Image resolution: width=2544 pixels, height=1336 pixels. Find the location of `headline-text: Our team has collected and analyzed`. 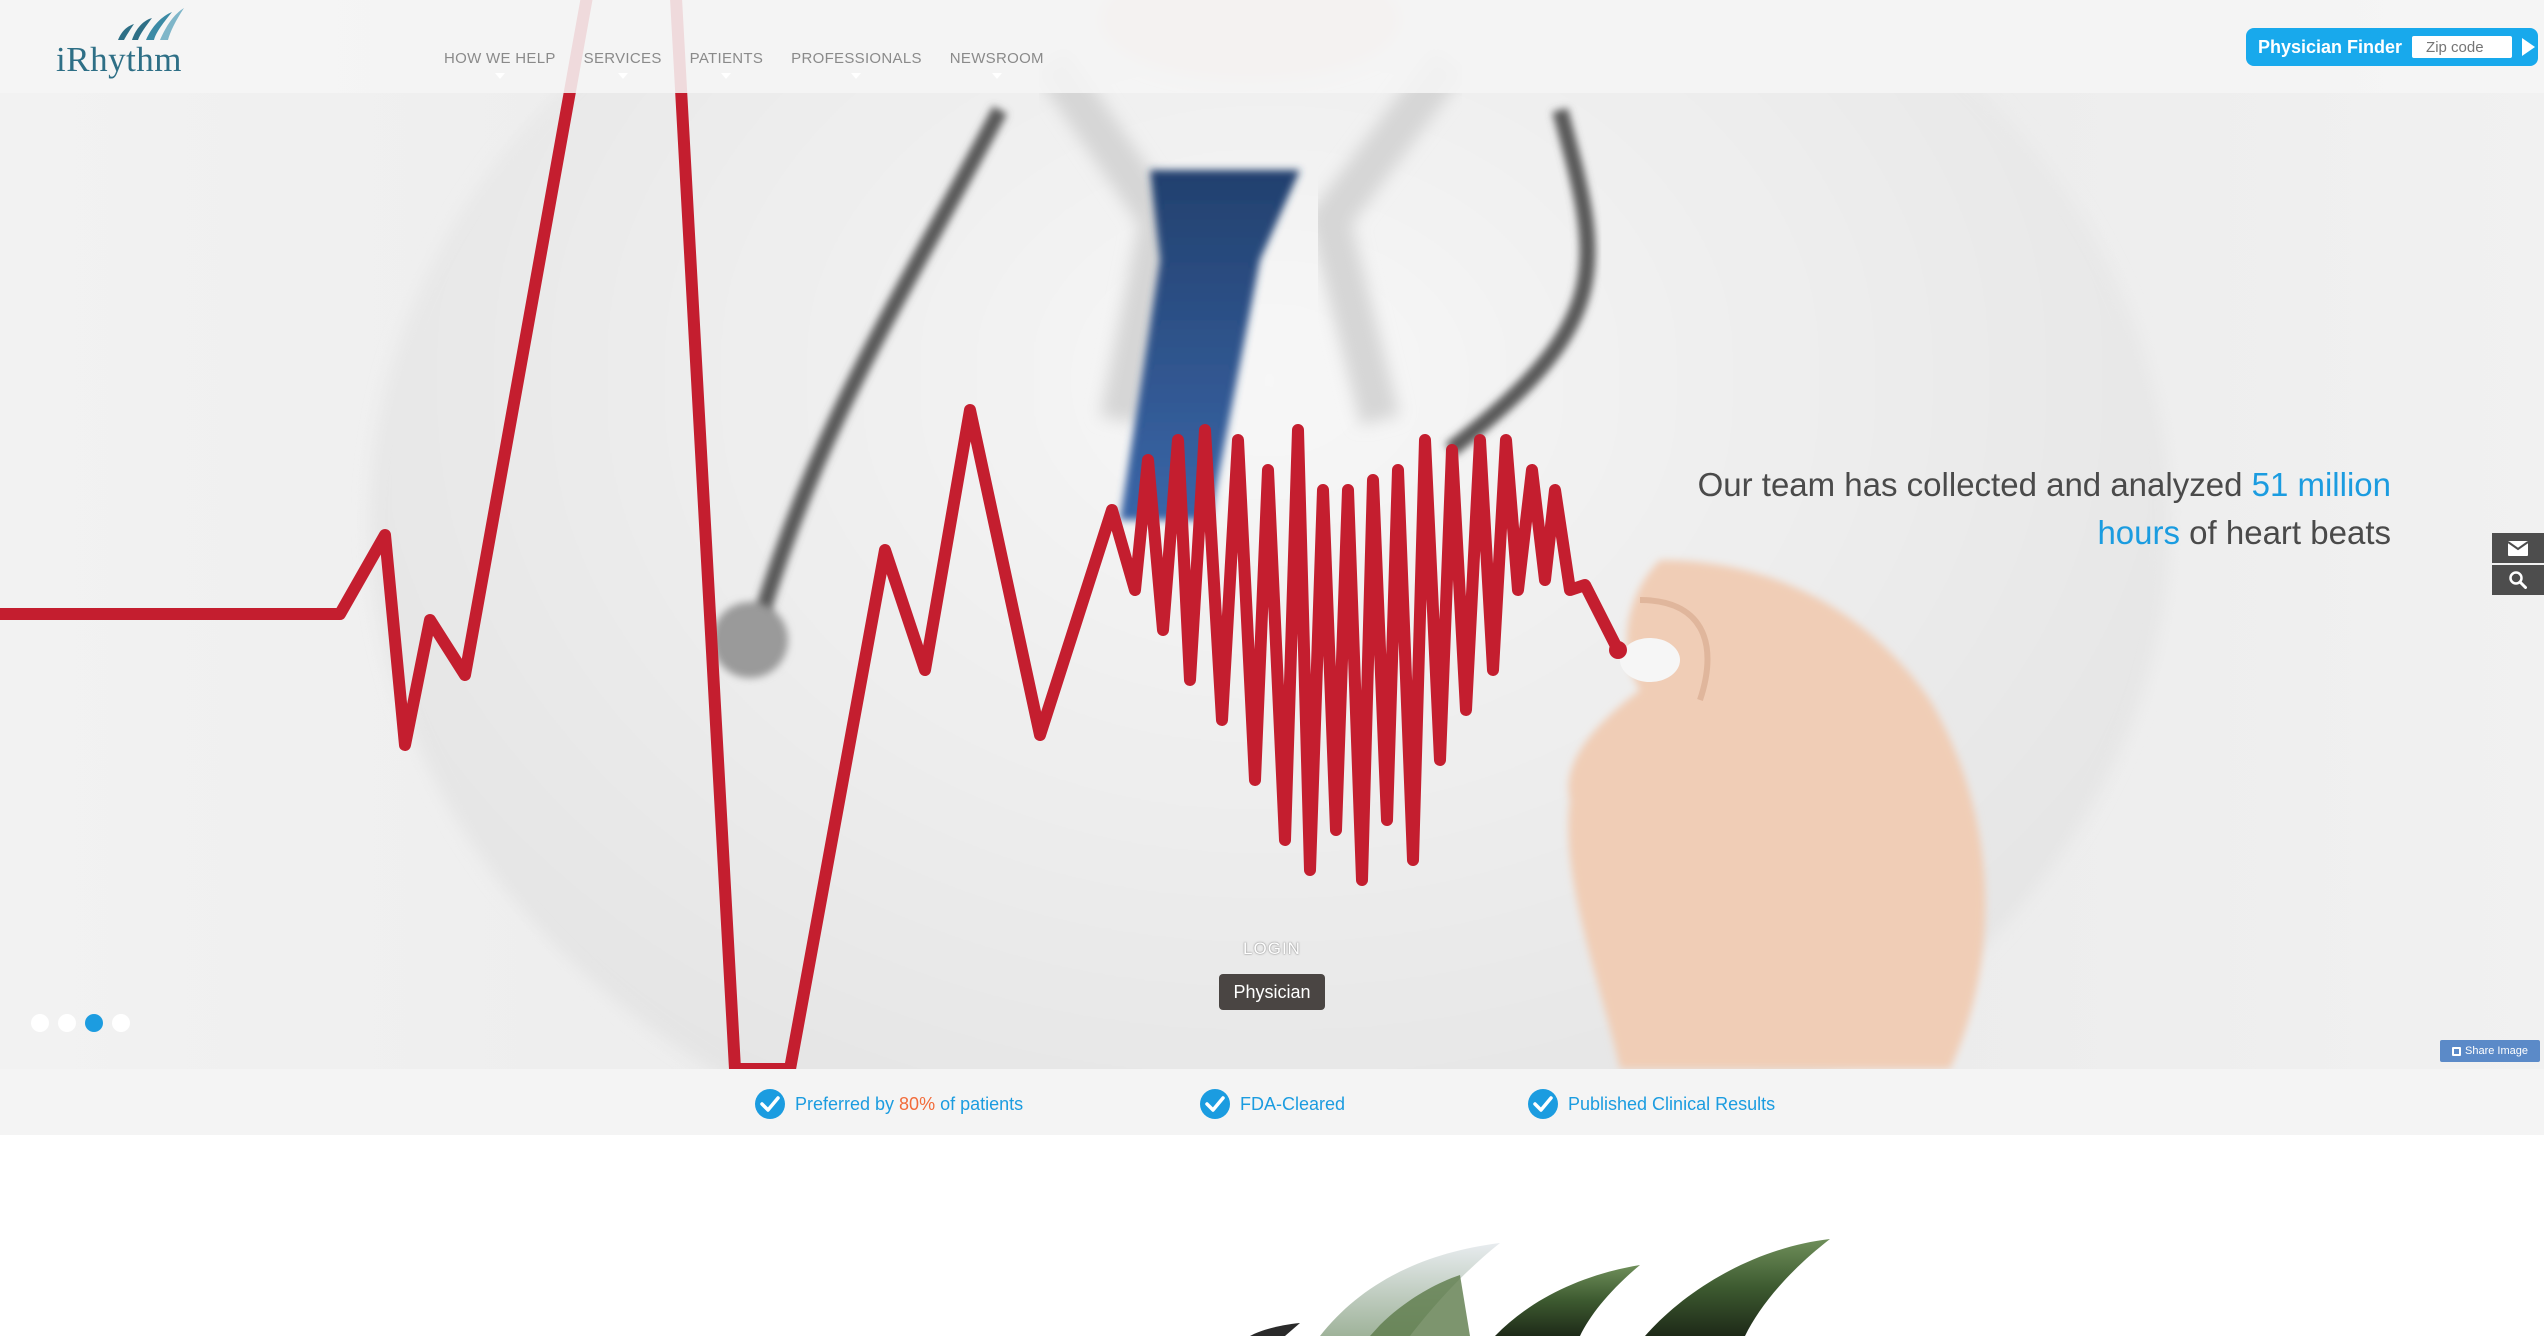

headline-text: Our team has collected and analyzed is located at coordinates (1974, 484).